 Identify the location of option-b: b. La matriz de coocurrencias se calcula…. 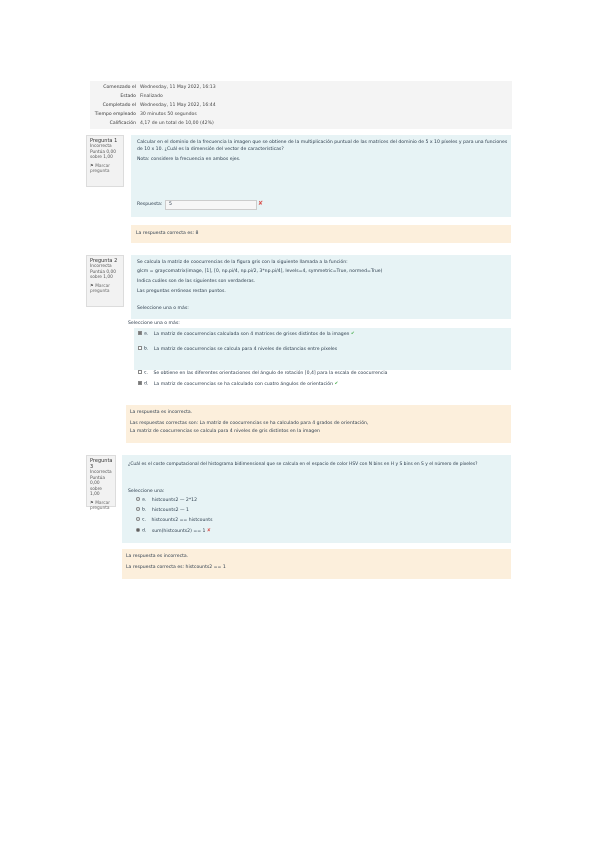
(237, 349).